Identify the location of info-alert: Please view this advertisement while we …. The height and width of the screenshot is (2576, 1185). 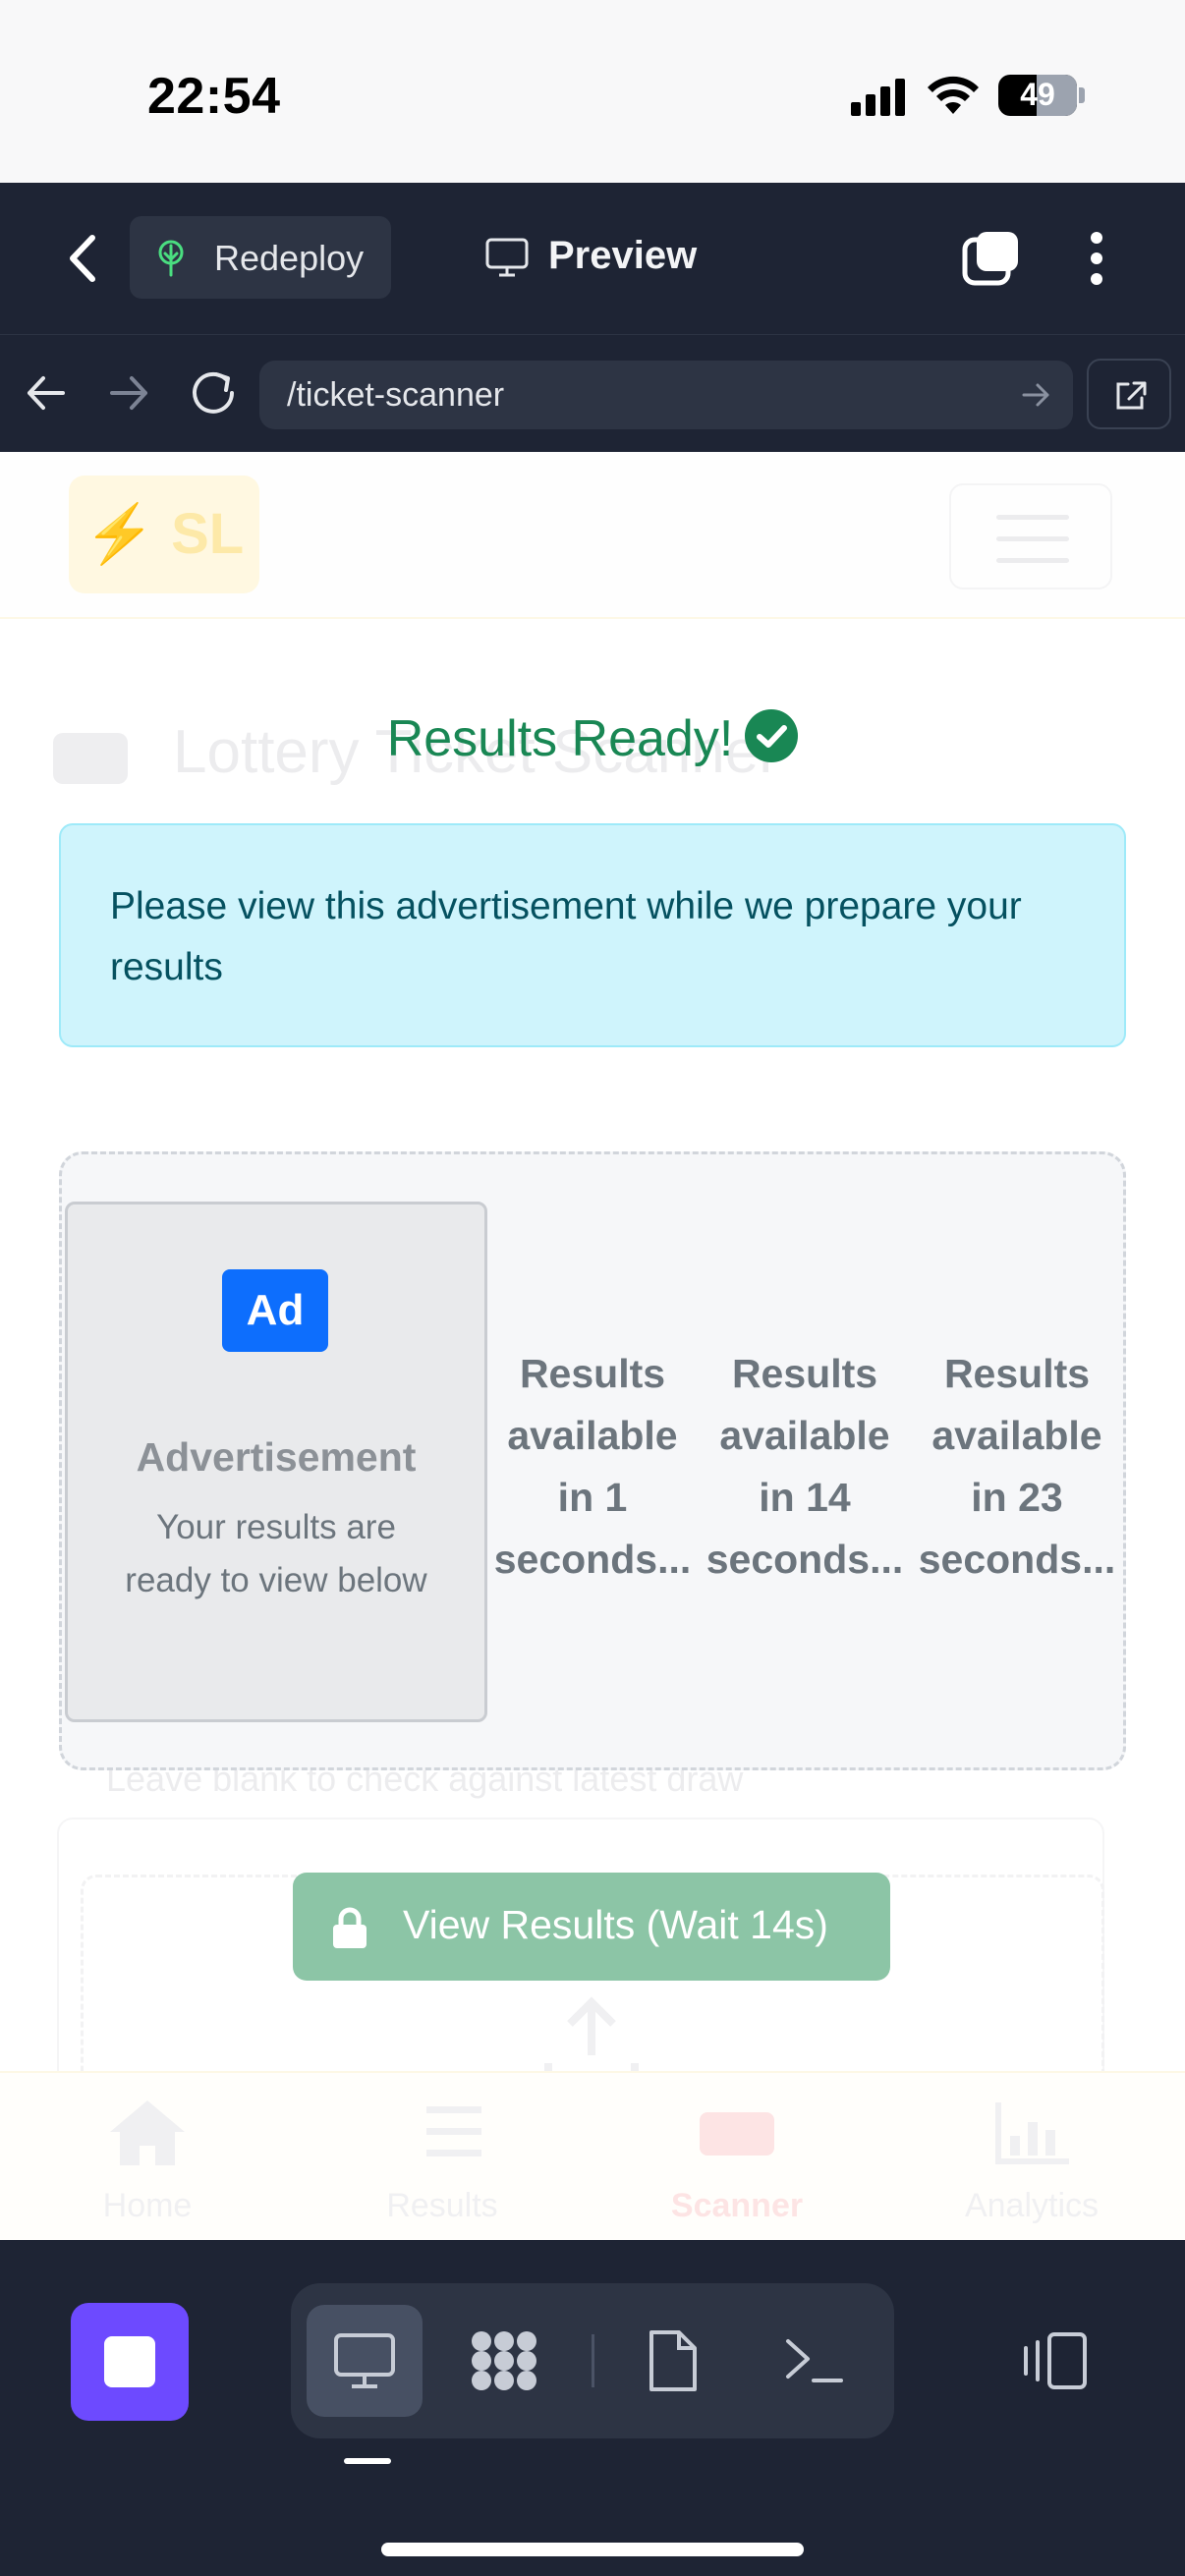
(592, 935).